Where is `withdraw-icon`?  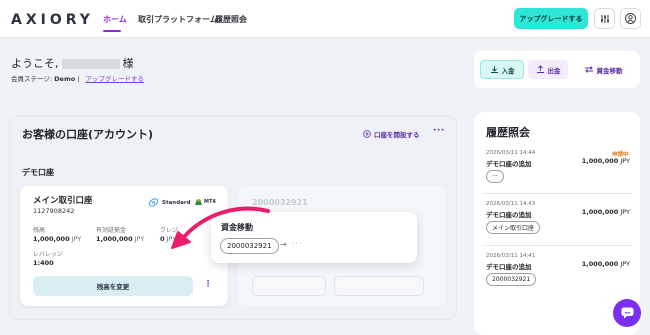
withdraw-icon is located at coordinates (540, 69).